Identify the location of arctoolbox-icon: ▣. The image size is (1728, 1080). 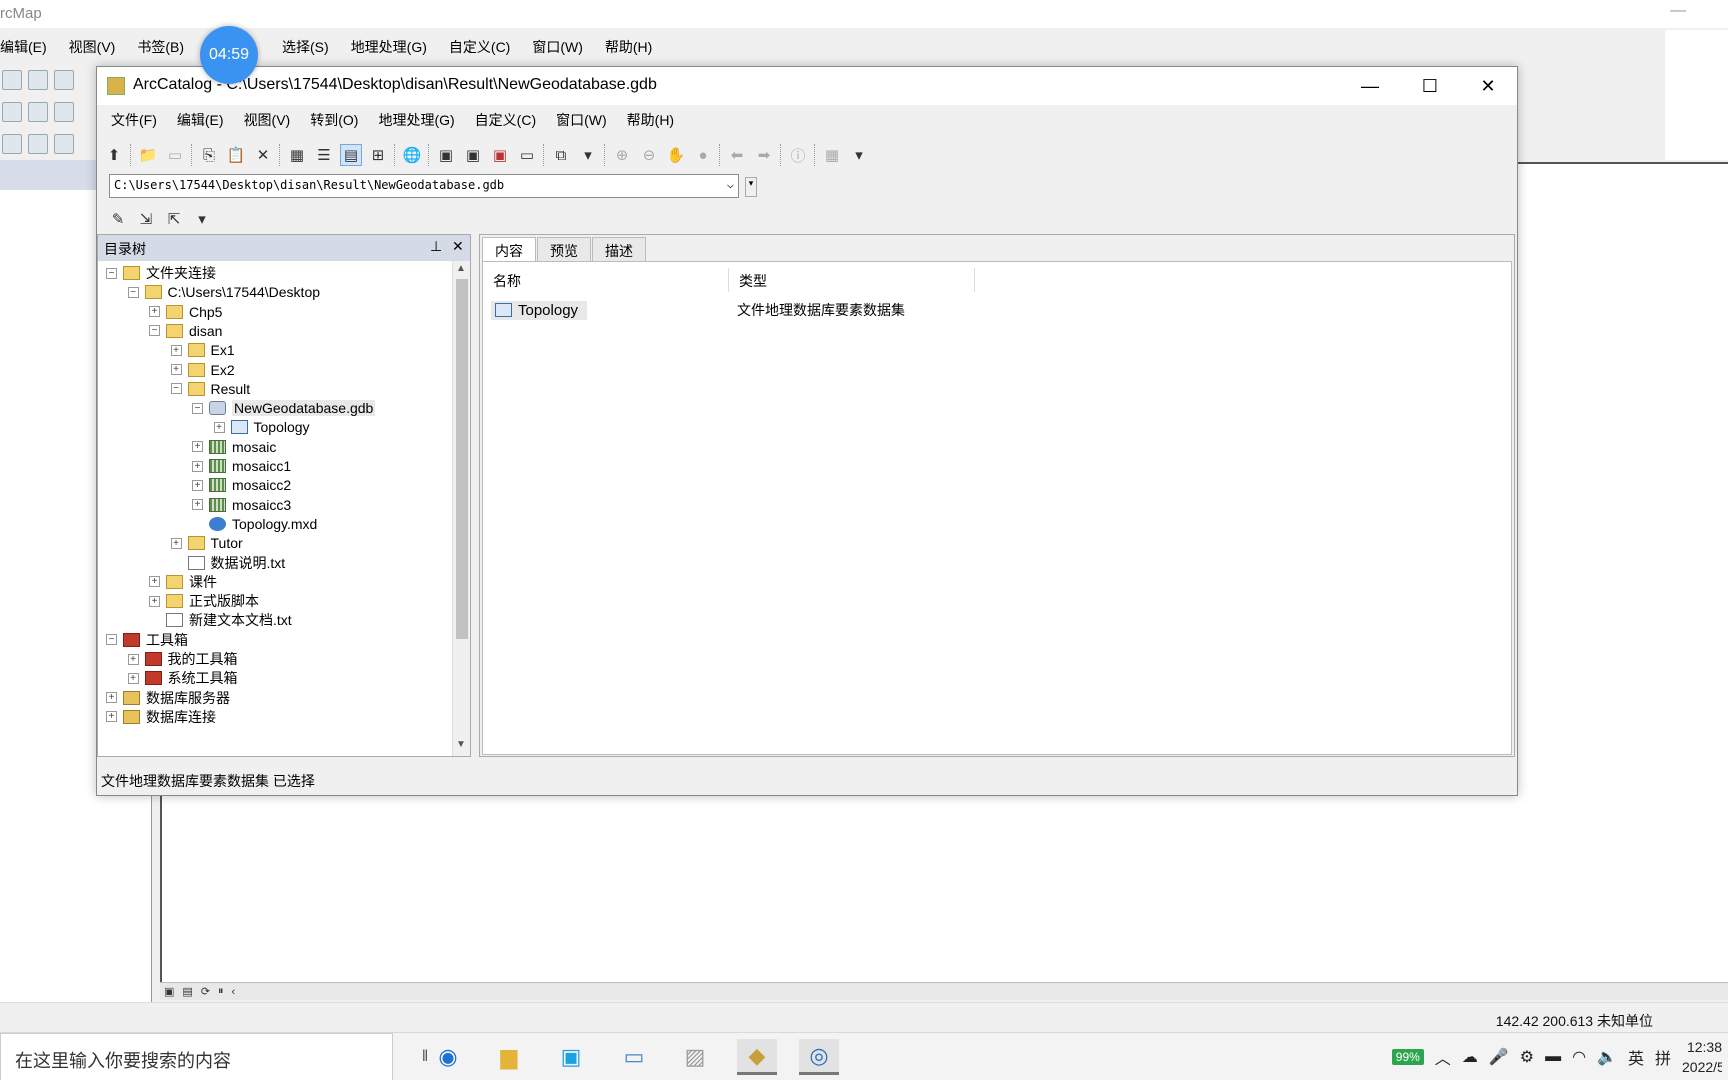
(500, 155).